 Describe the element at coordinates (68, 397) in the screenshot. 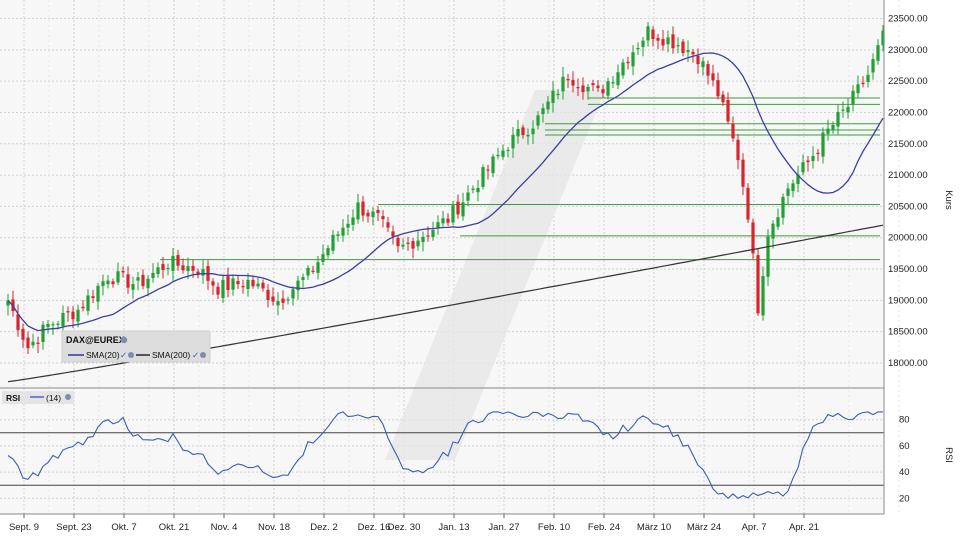

I see `rsi-settings-icon` at that location.